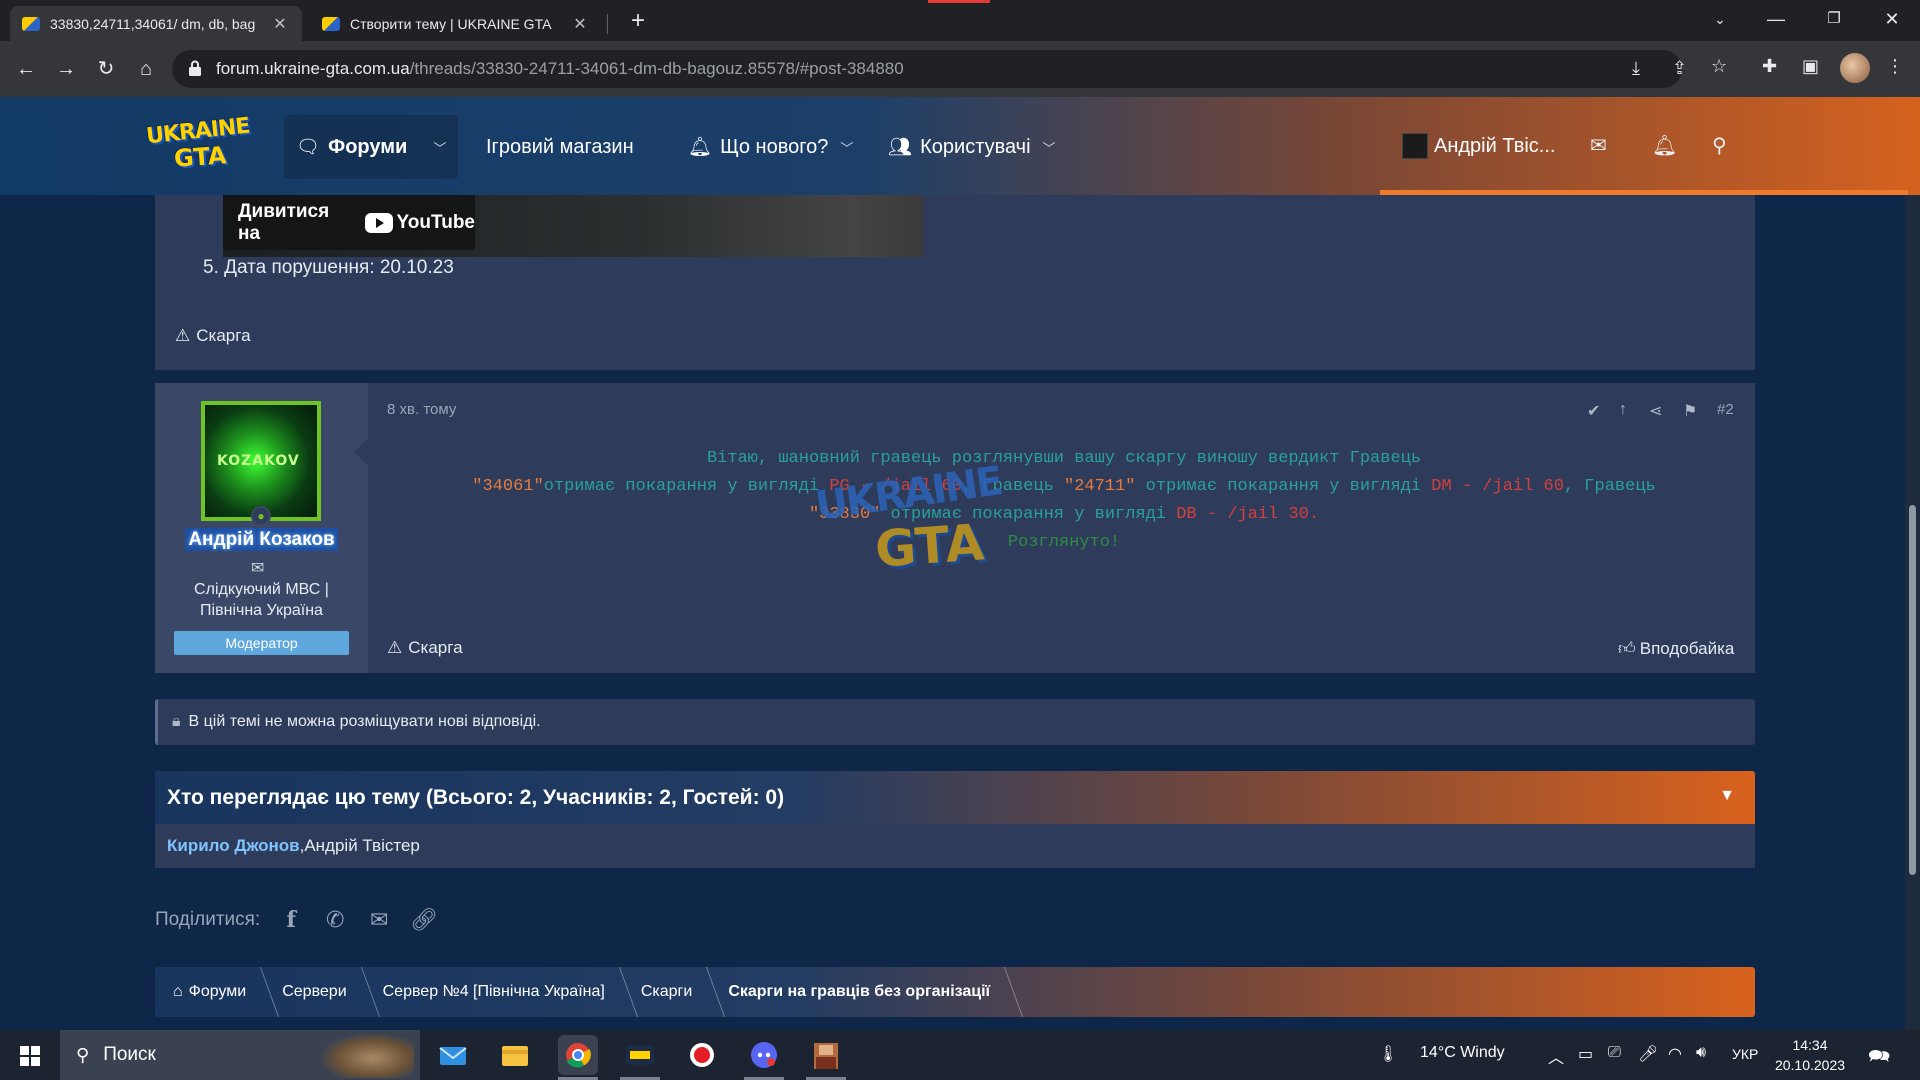  I want to click on profile-avatar, so click(1855, 68).